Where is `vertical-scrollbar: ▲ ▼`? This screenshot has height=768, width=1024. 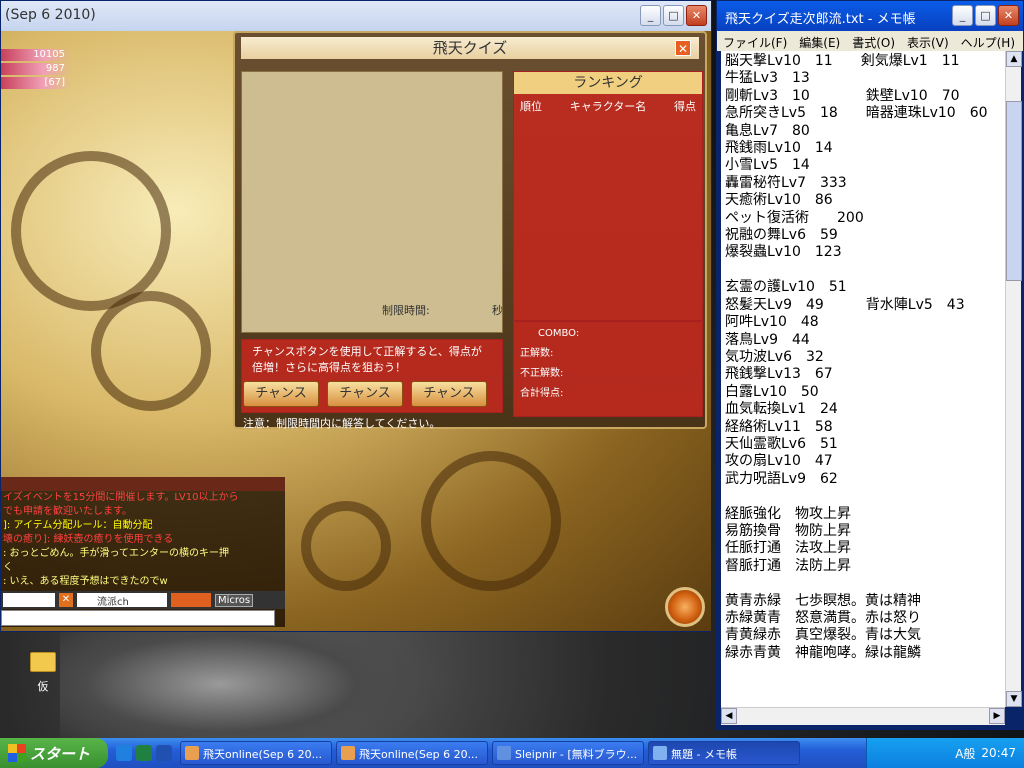
vertical-scrollbar: ▲ ▼ is located at coordinates (1013, 379).